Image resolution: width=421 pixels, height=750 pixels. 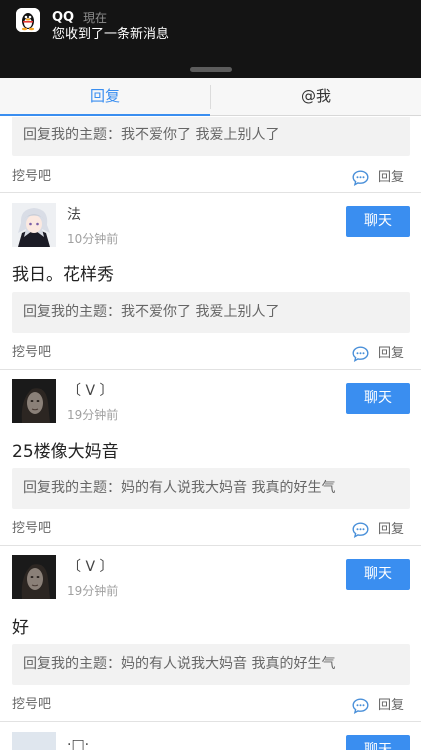 I want to click on notification-banner: QQ 現在 您收到了一条新消息, so click(x=210, y=39).